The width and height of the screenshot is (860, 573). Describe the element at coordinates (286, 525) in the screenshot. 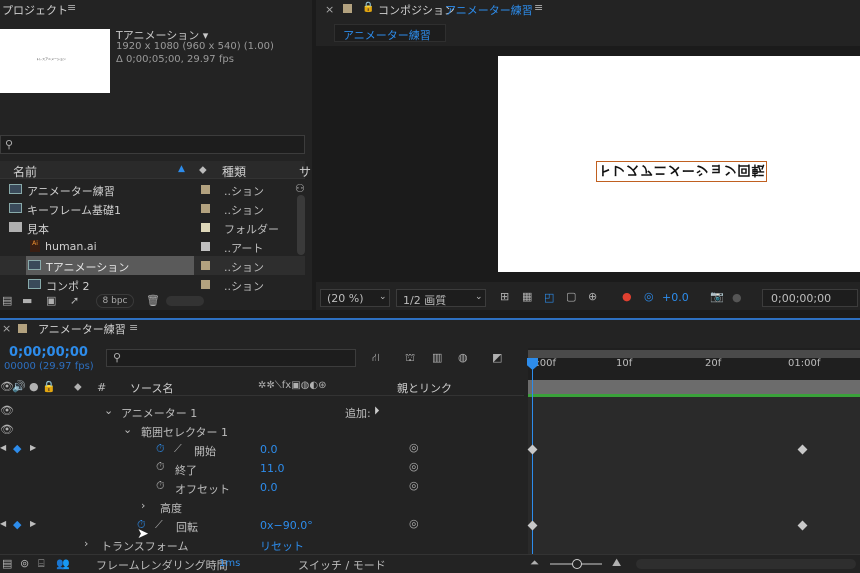

I see `rotation-value: 0x−90.0°` at that location.